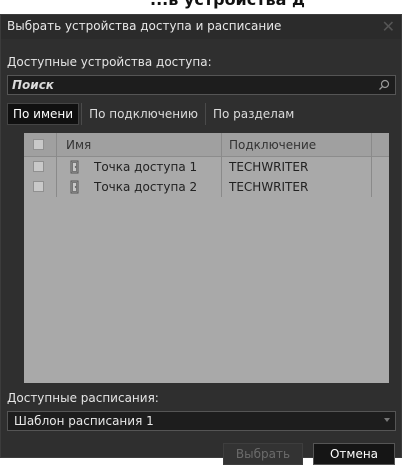 The image size is (408, 465). I want to click on device-name: Точка доступа 2, so click(146, 187).